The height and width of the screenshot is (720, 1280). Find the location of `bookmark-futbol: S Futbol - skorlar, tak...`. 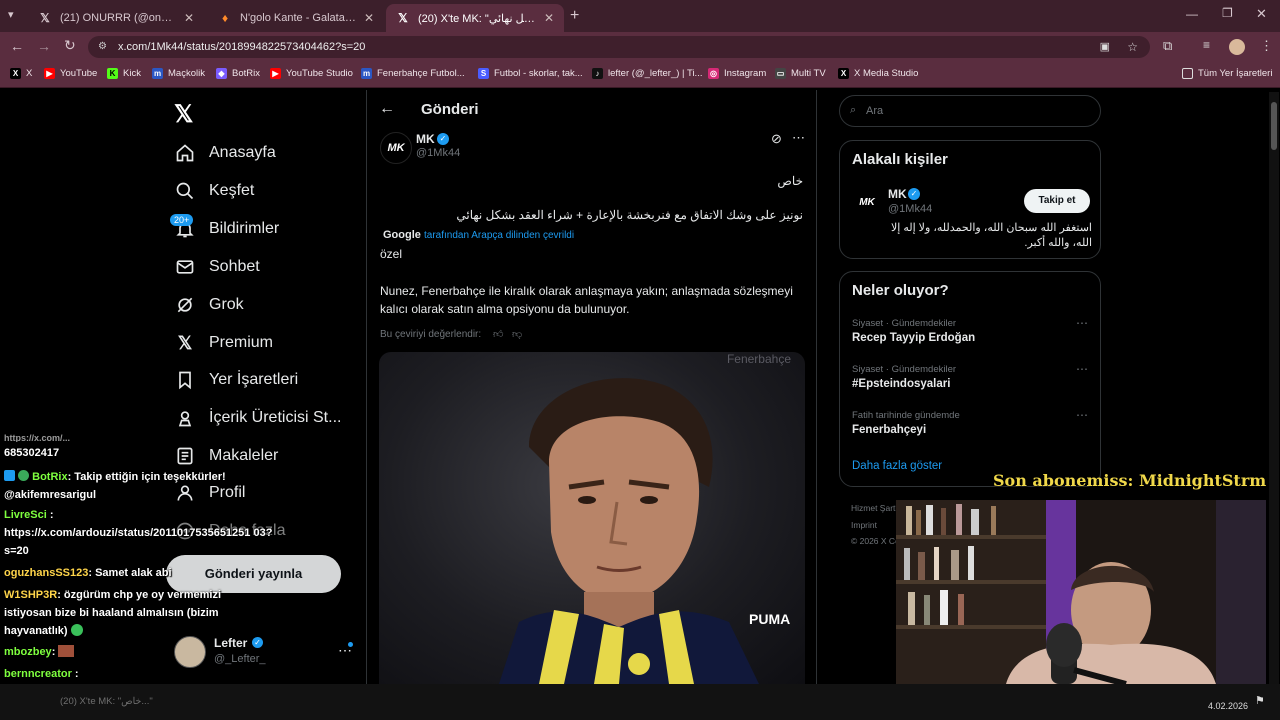

bookmark-futbol: S Futbol - skorlar, tak... is located at coordinates (530, 73).